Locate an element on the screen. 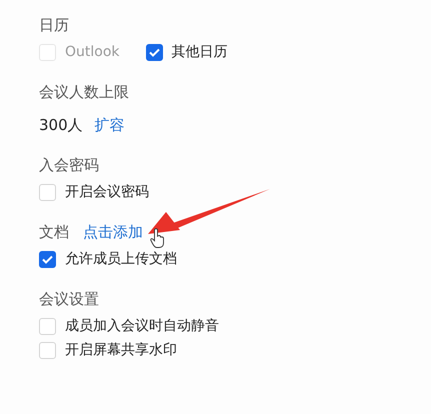 The height and width of the screenshot is (414, 431). hand-cursor-icon is located at coordinates (157, 238).